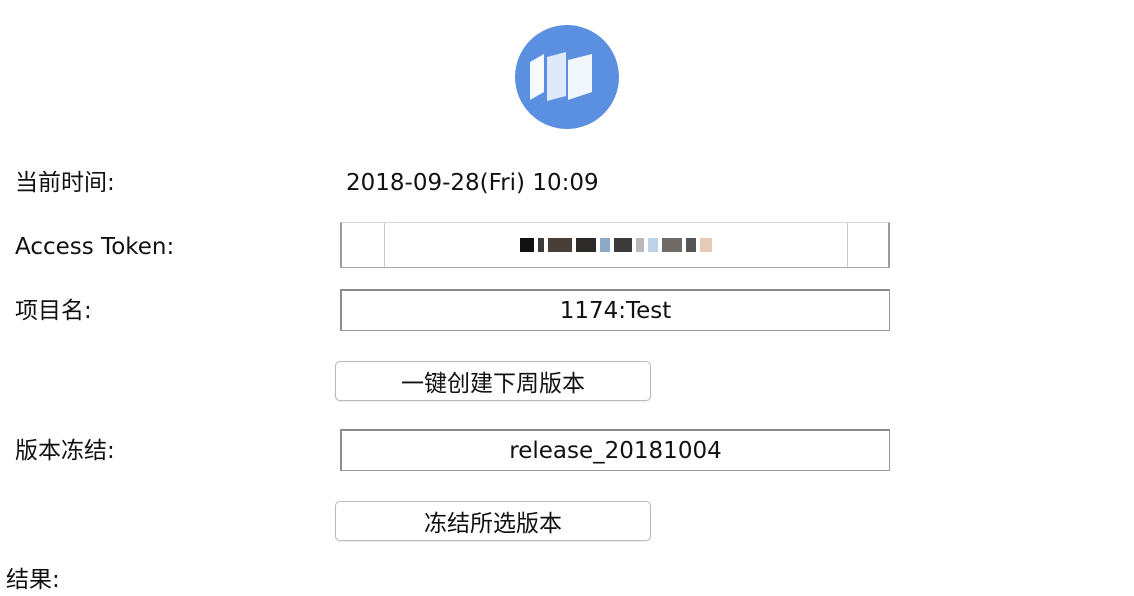  I want to click on app-logo, so click(567, 77).